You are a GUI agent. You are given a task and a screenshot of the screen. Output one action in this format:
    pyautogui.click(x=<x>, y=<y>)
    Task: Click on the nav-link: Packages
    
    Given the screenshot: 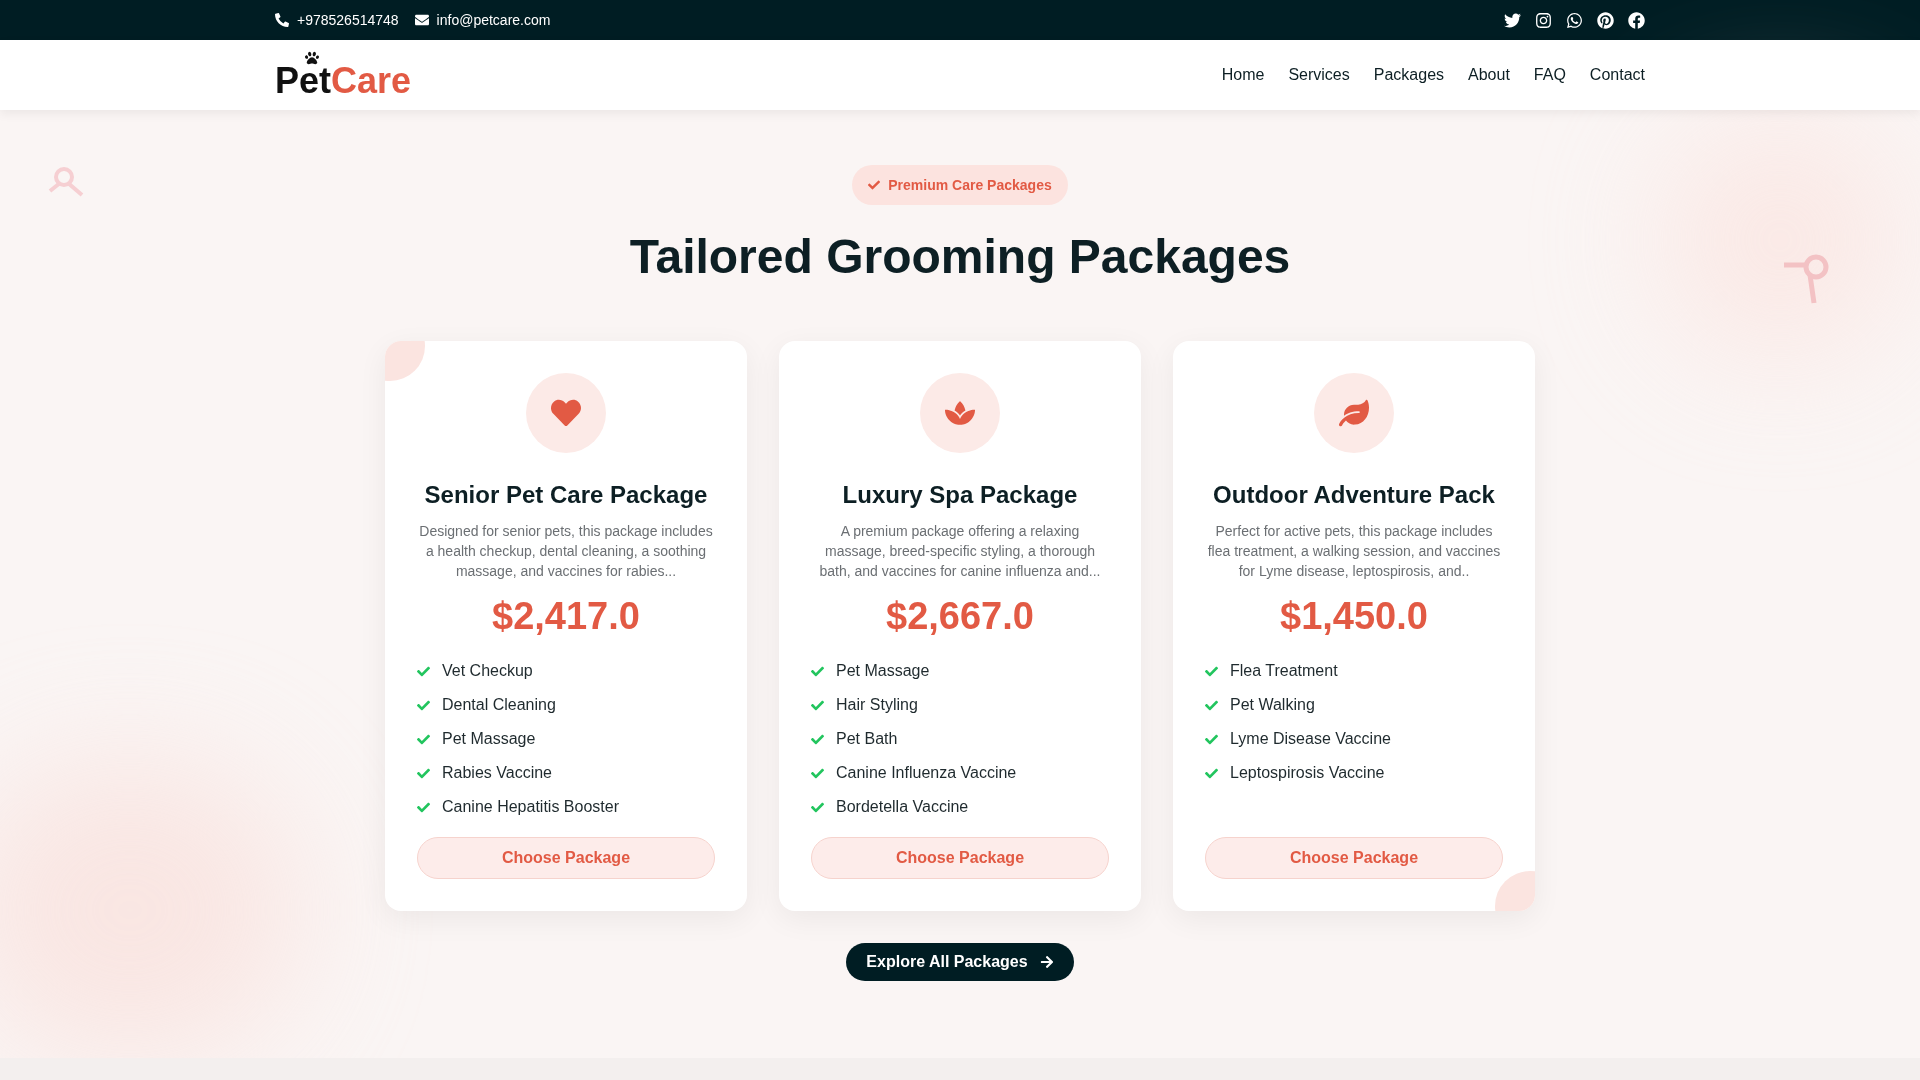 What is the action you would take?
    pyautogui.click(x=1409, y=75)
    